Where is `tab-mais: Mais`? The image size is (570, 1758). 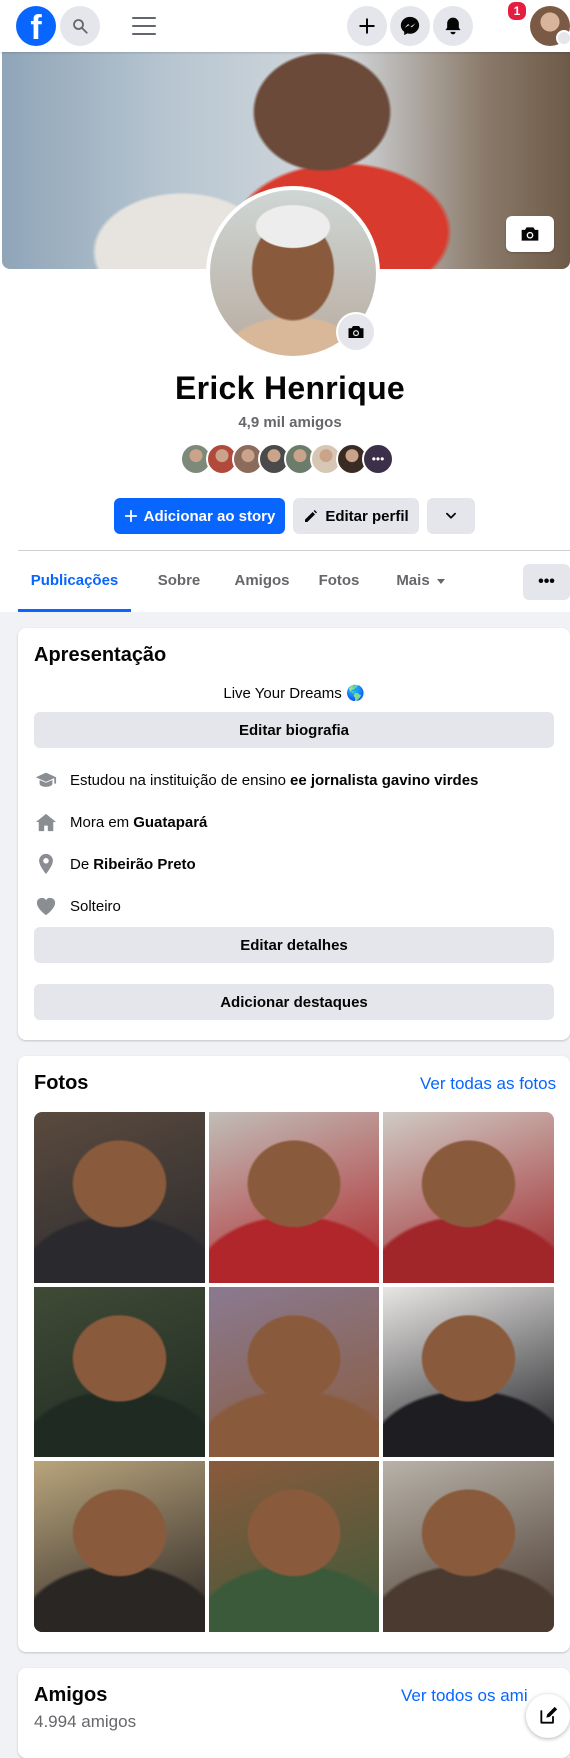
tab-mais: Mais is located at coordinates (421, 580).